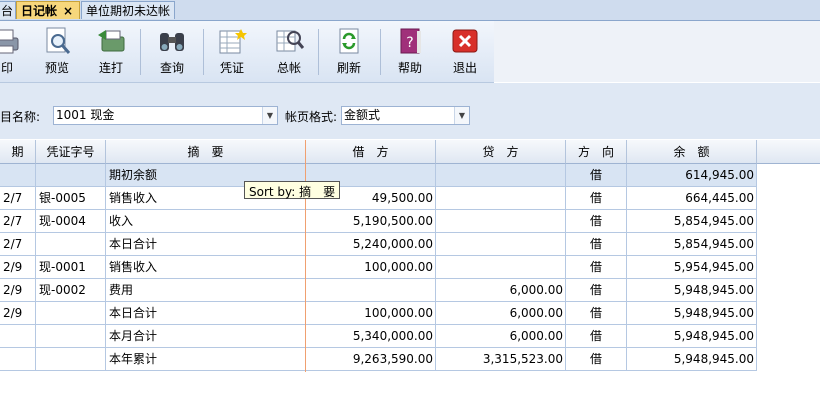 The width and height of the screenshot is (820, 415). What do you see at coordinates (71, 152) in the screenshot?
I see `col-header-voucher: 凭证字号` at bounding box center [71, 152].